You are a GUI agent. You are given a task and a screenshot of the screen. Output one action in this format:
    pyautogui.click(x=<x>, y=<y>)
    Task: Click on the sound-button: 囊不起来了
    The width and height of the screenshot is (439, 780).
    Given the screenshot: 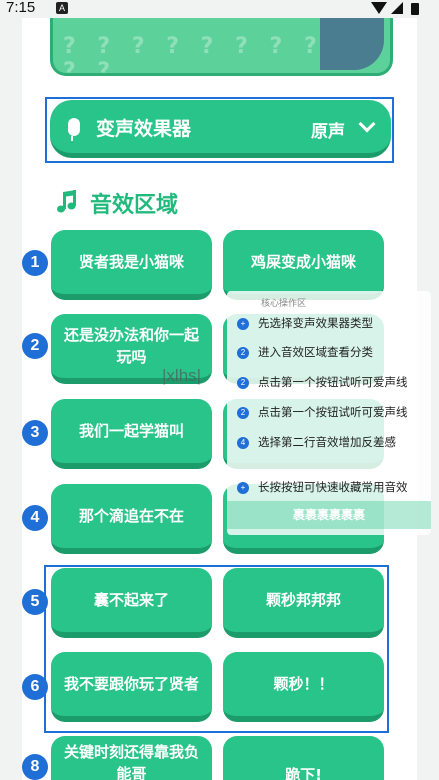 What is the action you would take?
    pyautogui.click(x=131, y=603)
    